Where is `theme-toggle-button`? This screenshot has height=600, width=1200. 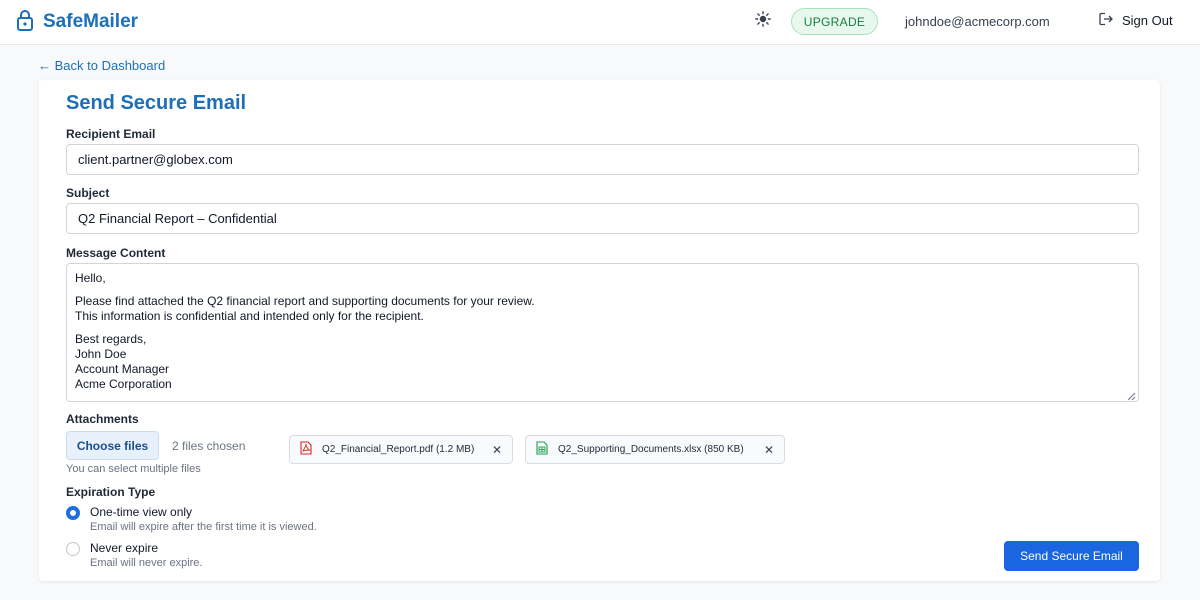
theme-toggle-button is located at coordinates (763, 21).